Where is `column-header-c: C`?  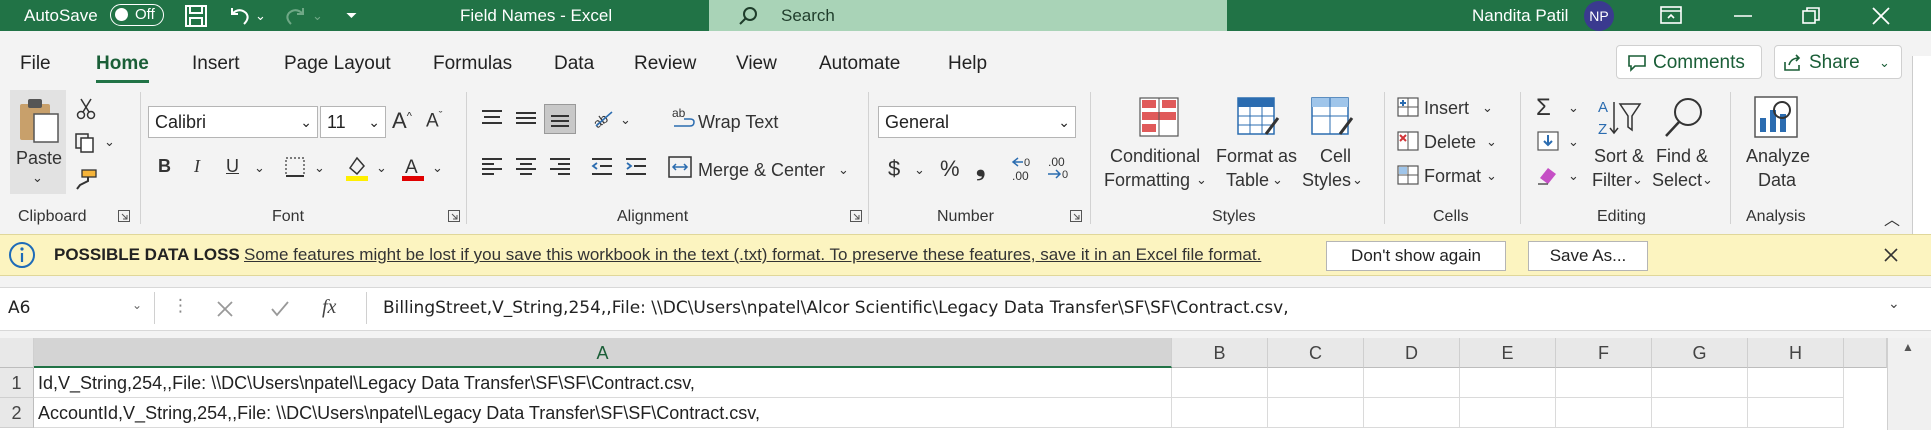
column-header-c: C is located at coordinates (1316, 353).